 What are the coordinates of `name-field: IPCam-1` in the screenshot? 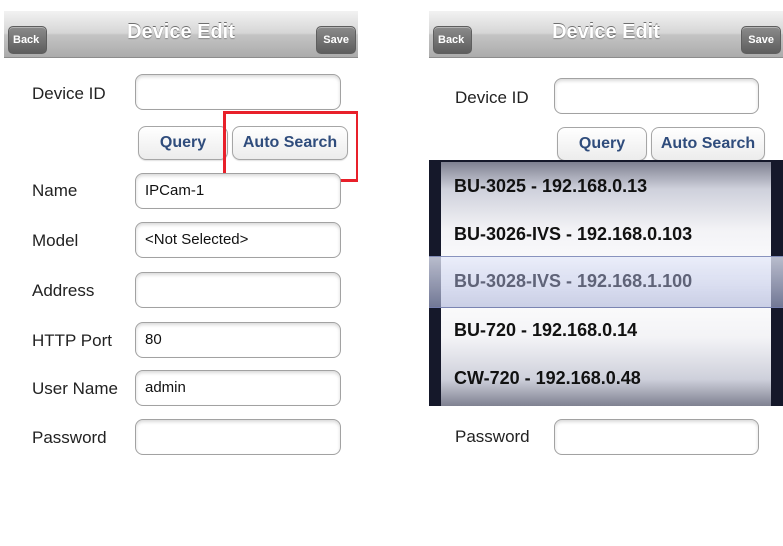 It's located at (238, 191).